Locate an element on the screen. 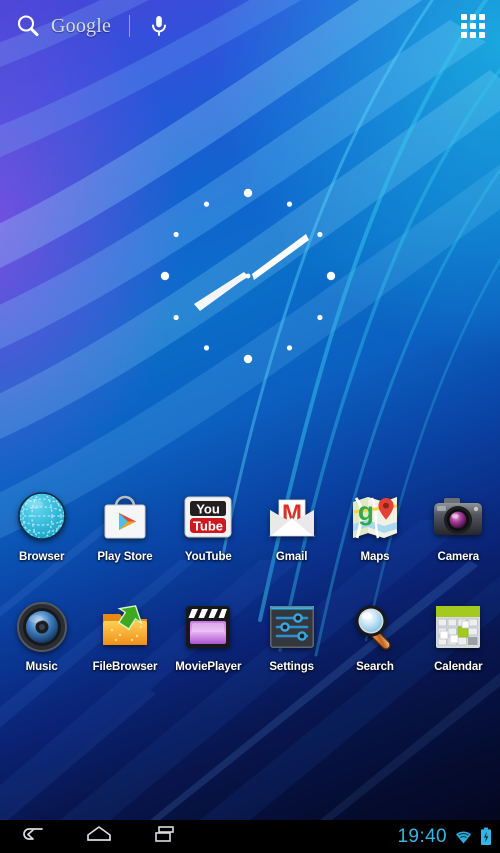  svg-text: g is located at coordinates (366, 511).